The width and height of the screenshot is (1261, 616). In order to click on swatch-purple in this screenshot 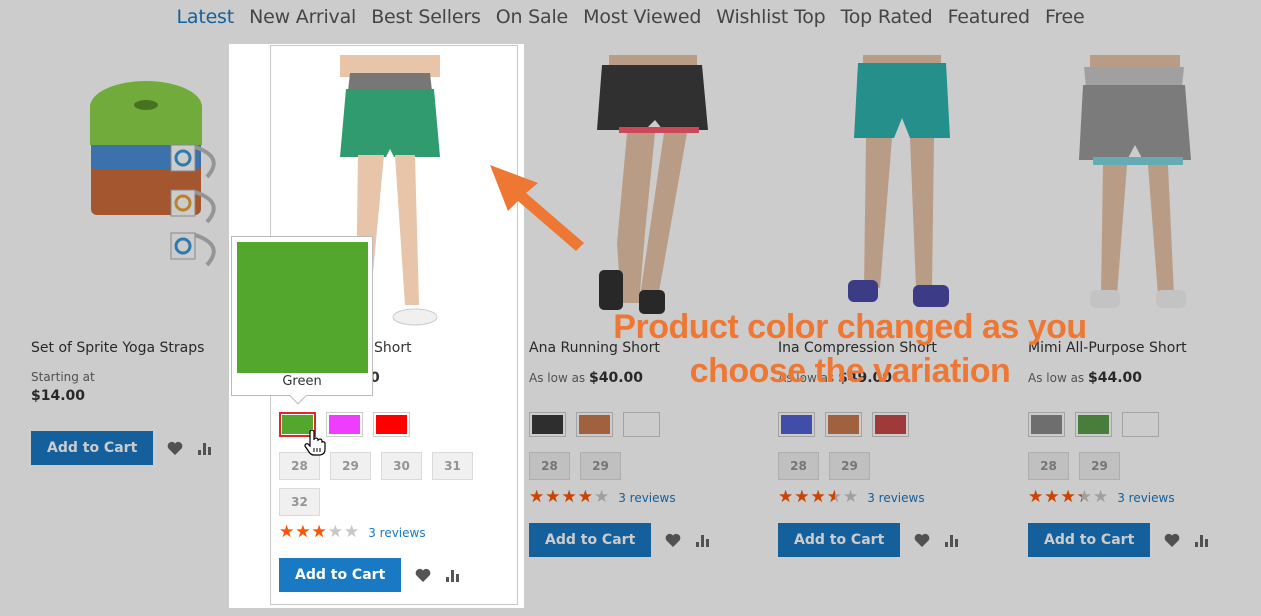, I will do `click(344, 424)`.